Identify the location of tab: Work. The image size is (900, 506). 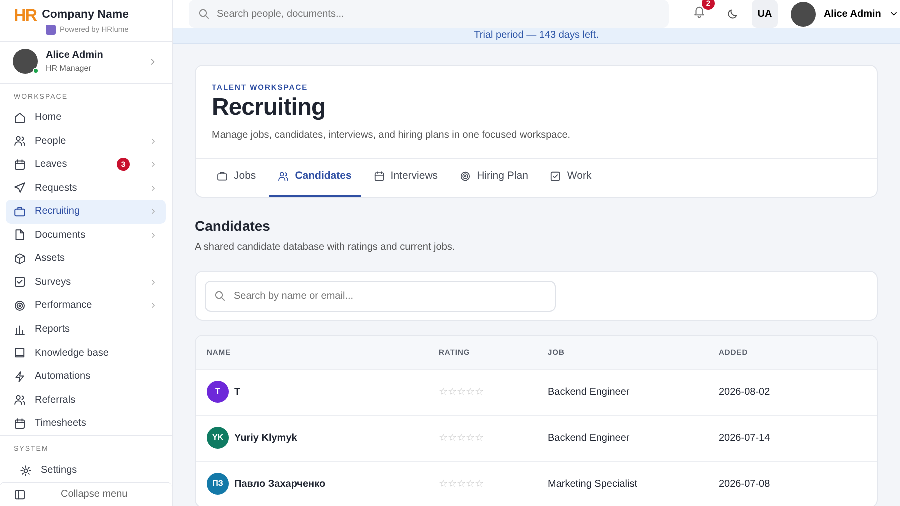
(571, 177).